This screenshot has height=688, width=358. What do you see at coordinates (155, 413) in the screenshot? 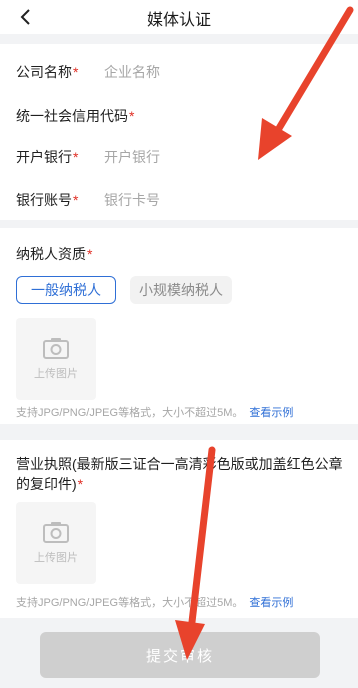
I see `taxpayer-hint: 支持JPG/PNG/JPEG等格式，大小不超过5M。 查看示例` at bounding box center [155, 413].